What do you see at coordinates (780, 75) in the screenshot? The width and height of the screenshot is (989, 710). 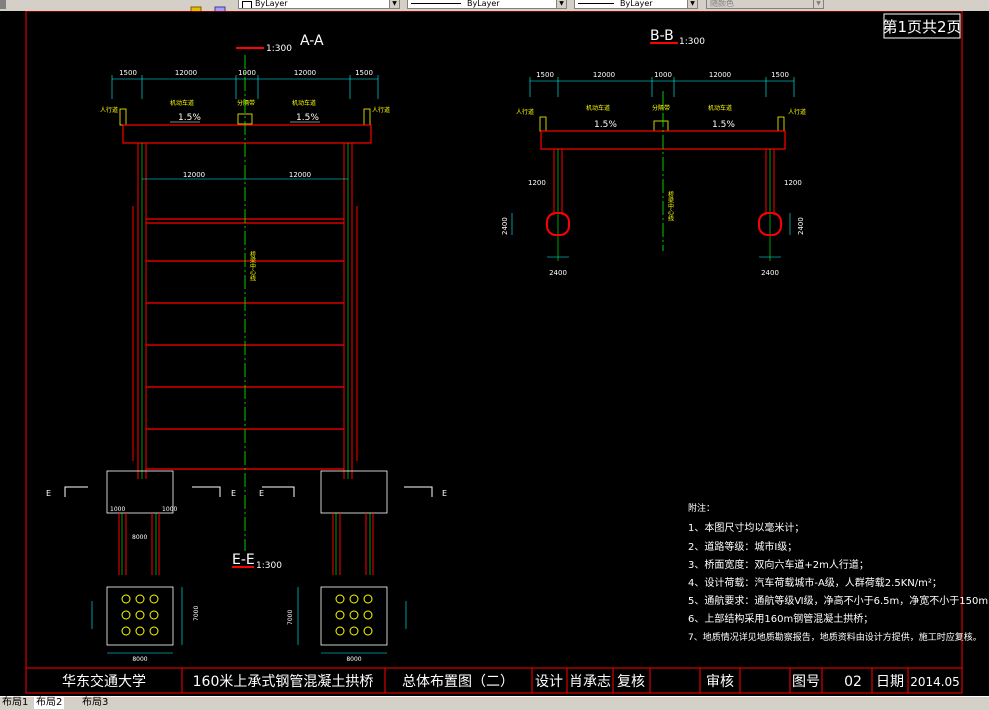 I see `bb-dim-top-right-edge: 1500` at bounding box center [780, 75].